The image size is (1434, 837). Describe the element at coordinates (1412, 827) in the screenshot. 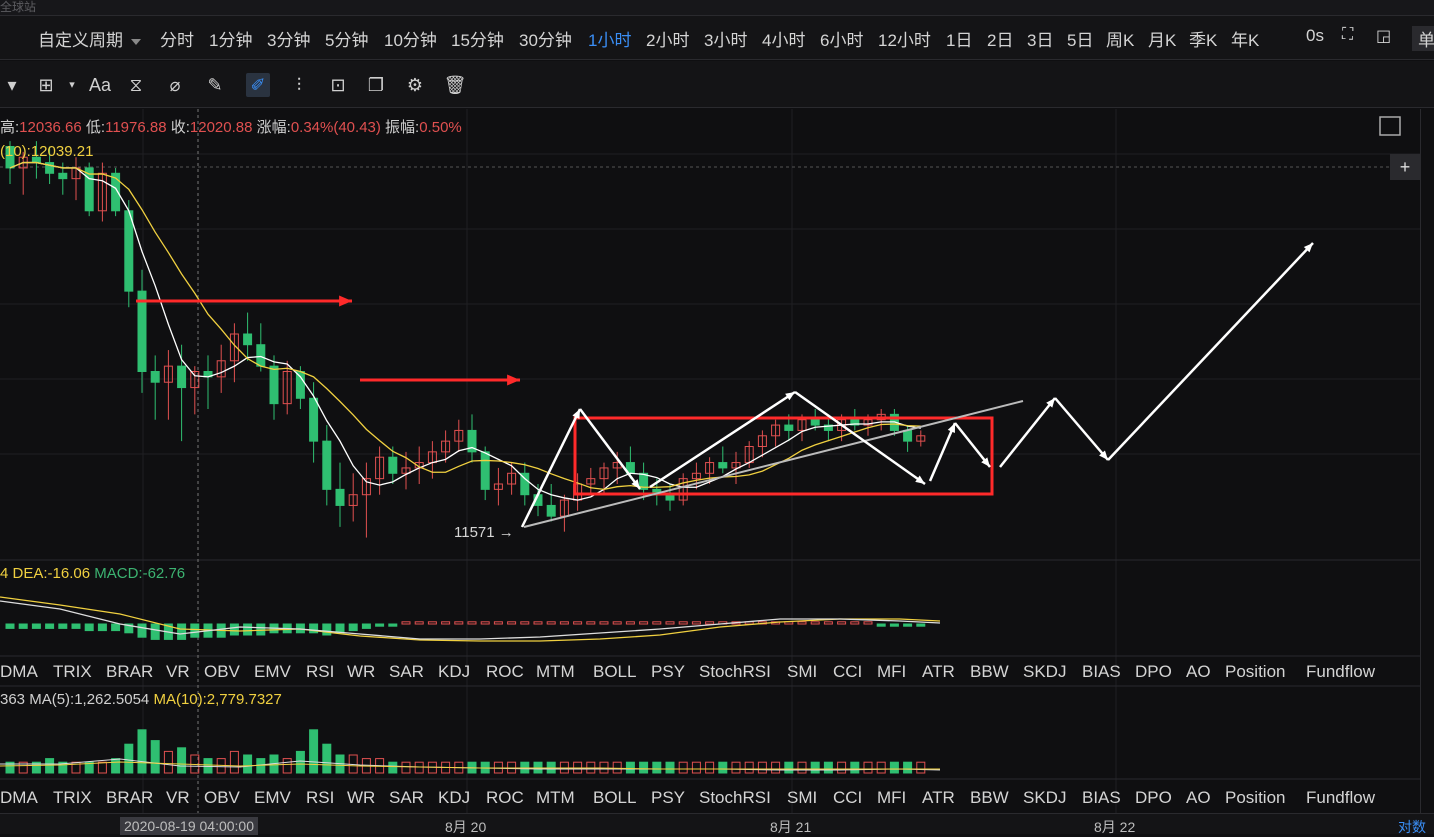

I see `log-scale-toggle: 对数` at that location.